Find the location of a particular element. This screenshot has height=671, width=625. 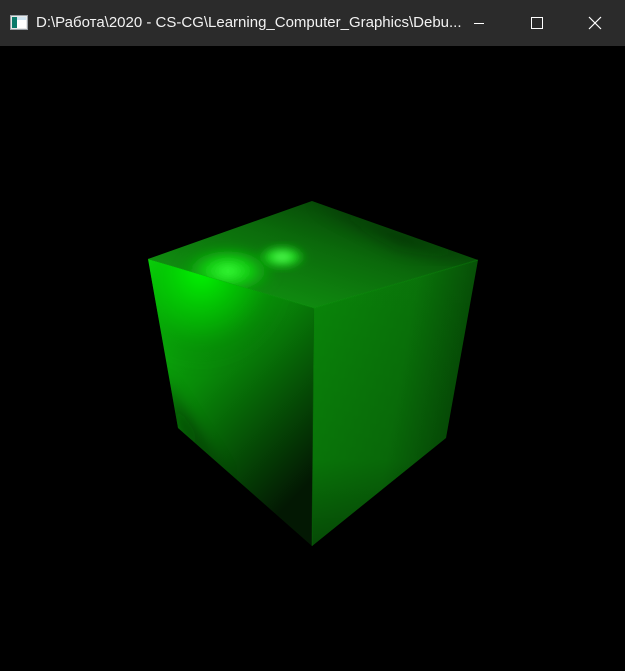

specular-highlight is located at coordinates (282, 257).